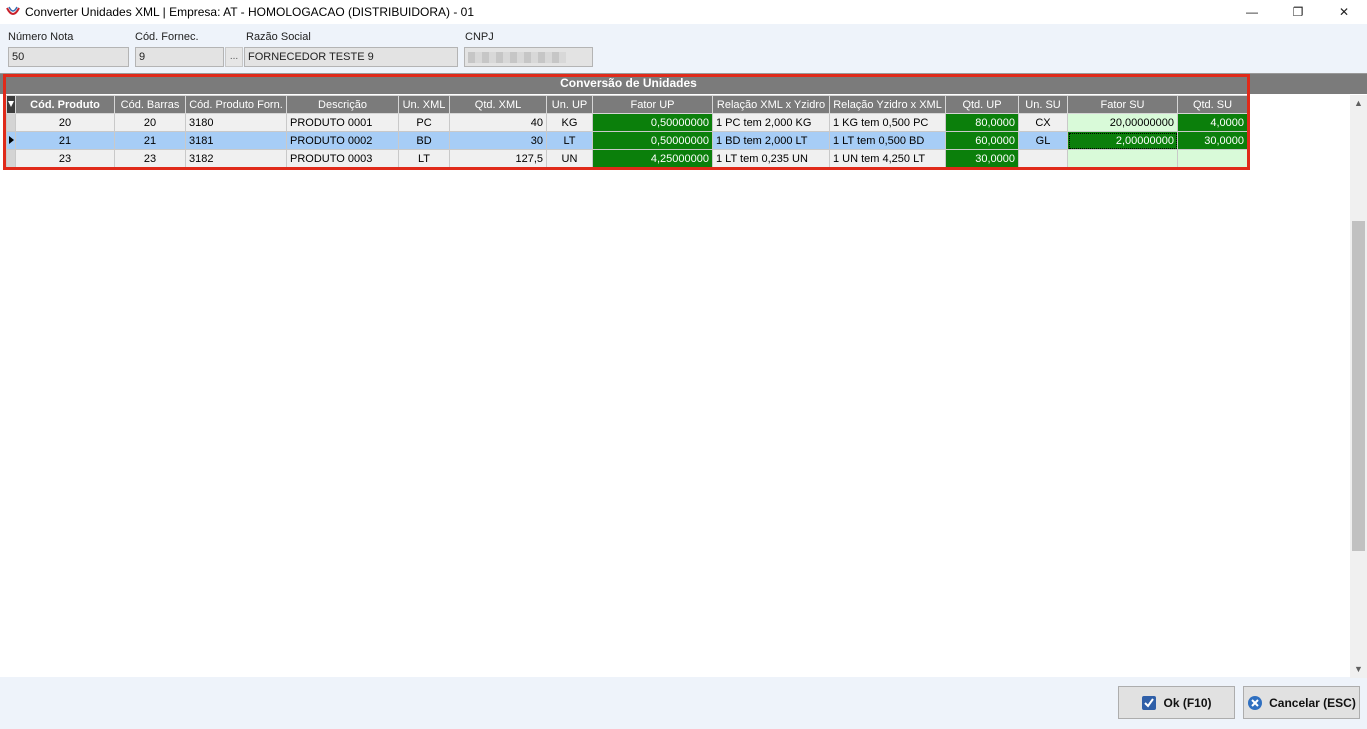 This screenshot has width=1367, height=729. What do you see at coordinates (1212, 104) in the screenshot?
I see `col-header-qtd-su: Qtd. SU` at bounding box center [1212, 104].